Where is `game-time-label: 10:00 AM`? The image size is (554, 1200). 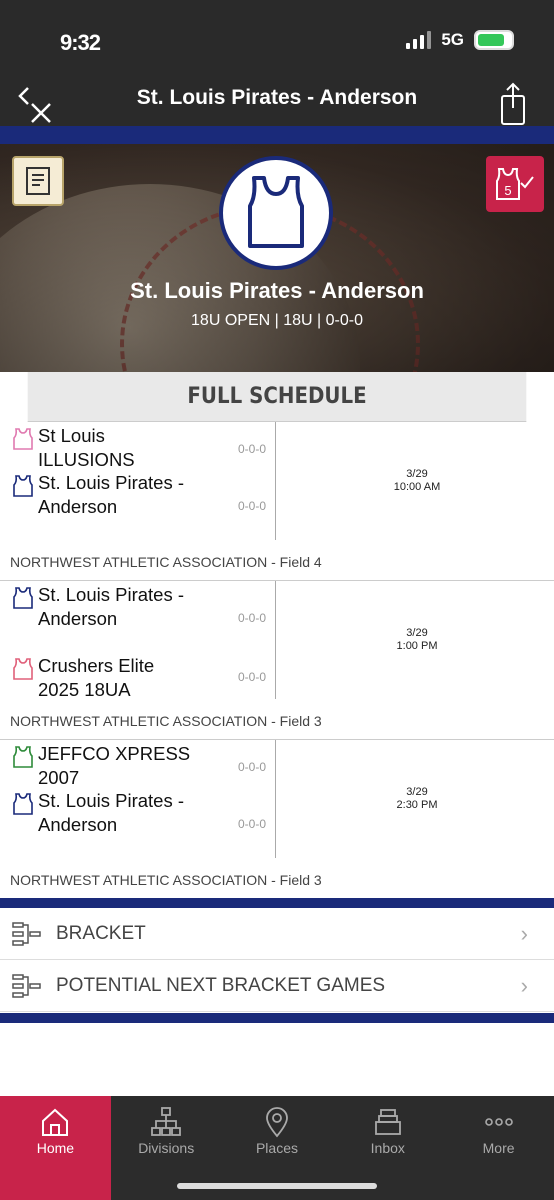
game-time-label: 10:00 AM is located at coordinates (417, 487).